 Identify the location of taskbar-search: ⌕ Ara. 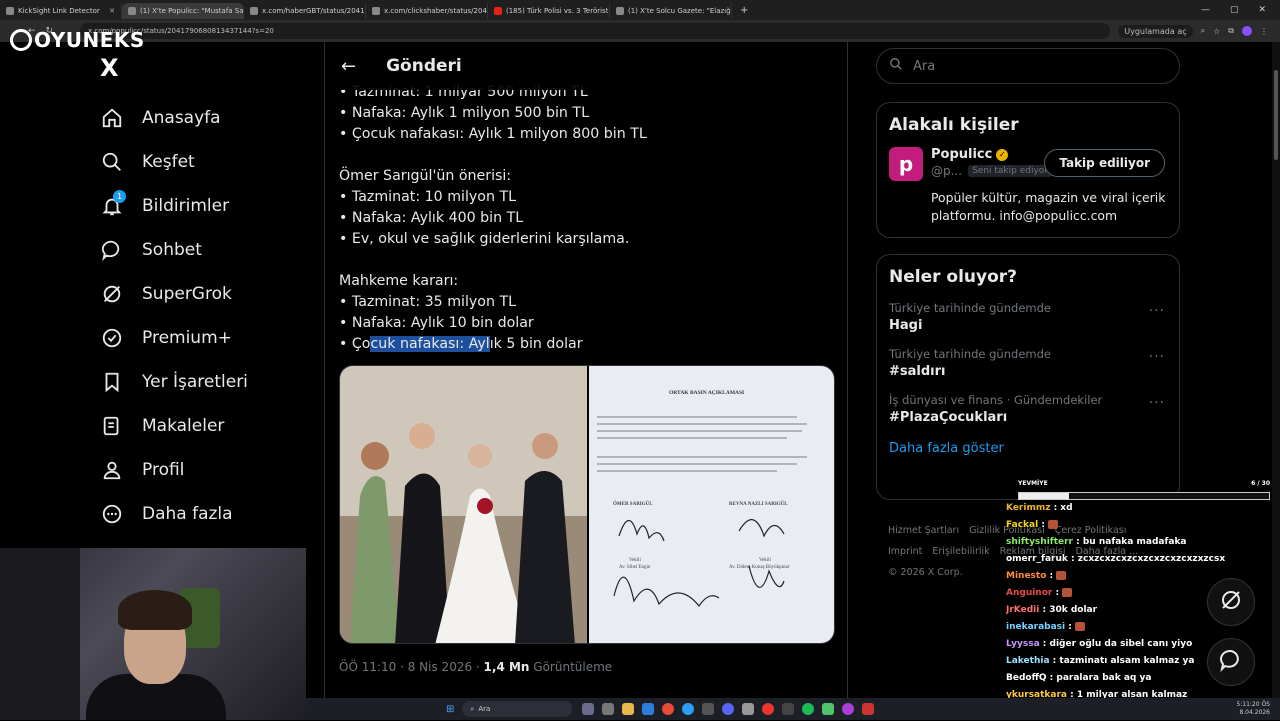
(517, 709).